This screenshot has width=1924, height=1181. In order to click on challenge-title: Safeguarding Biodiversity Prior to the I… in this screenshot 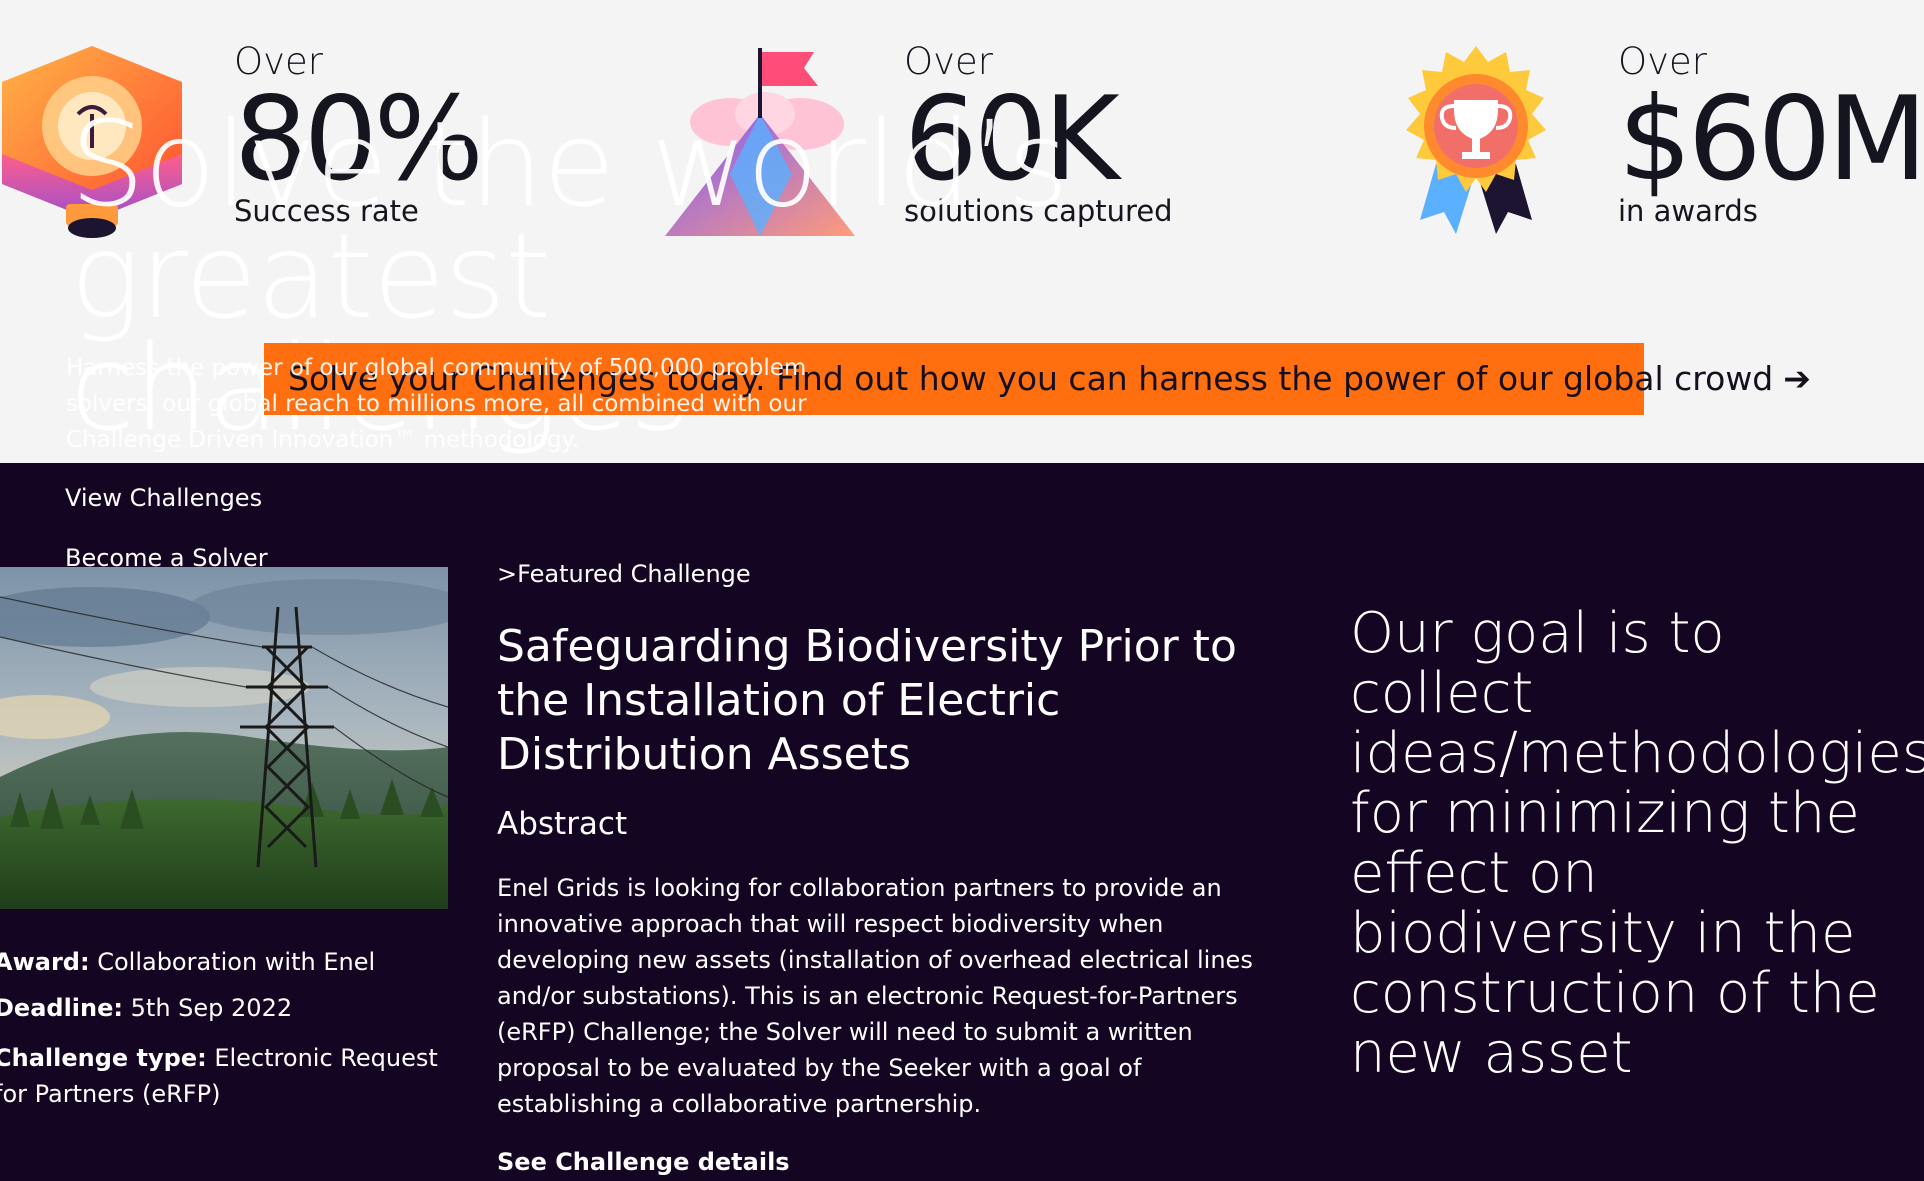, I will do `click(867, 700)`.